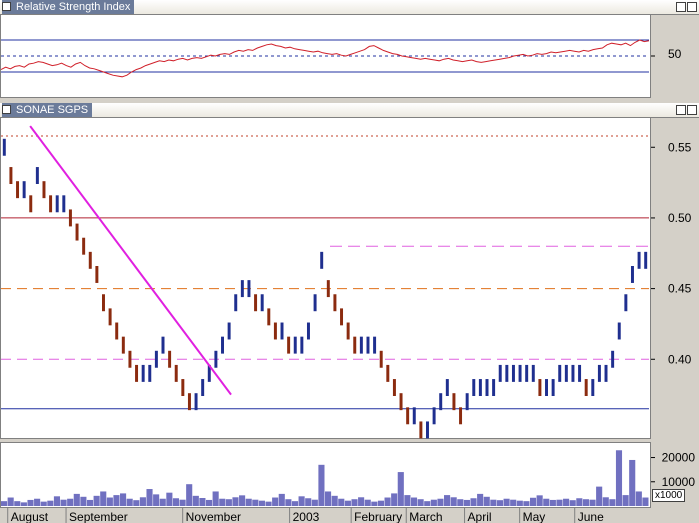 The height and width of the screenshot is (523, 699). What do you see at coordinates (98, 516) in the screenshot?
I see `month-label: September` at bounding box center [98, 516].